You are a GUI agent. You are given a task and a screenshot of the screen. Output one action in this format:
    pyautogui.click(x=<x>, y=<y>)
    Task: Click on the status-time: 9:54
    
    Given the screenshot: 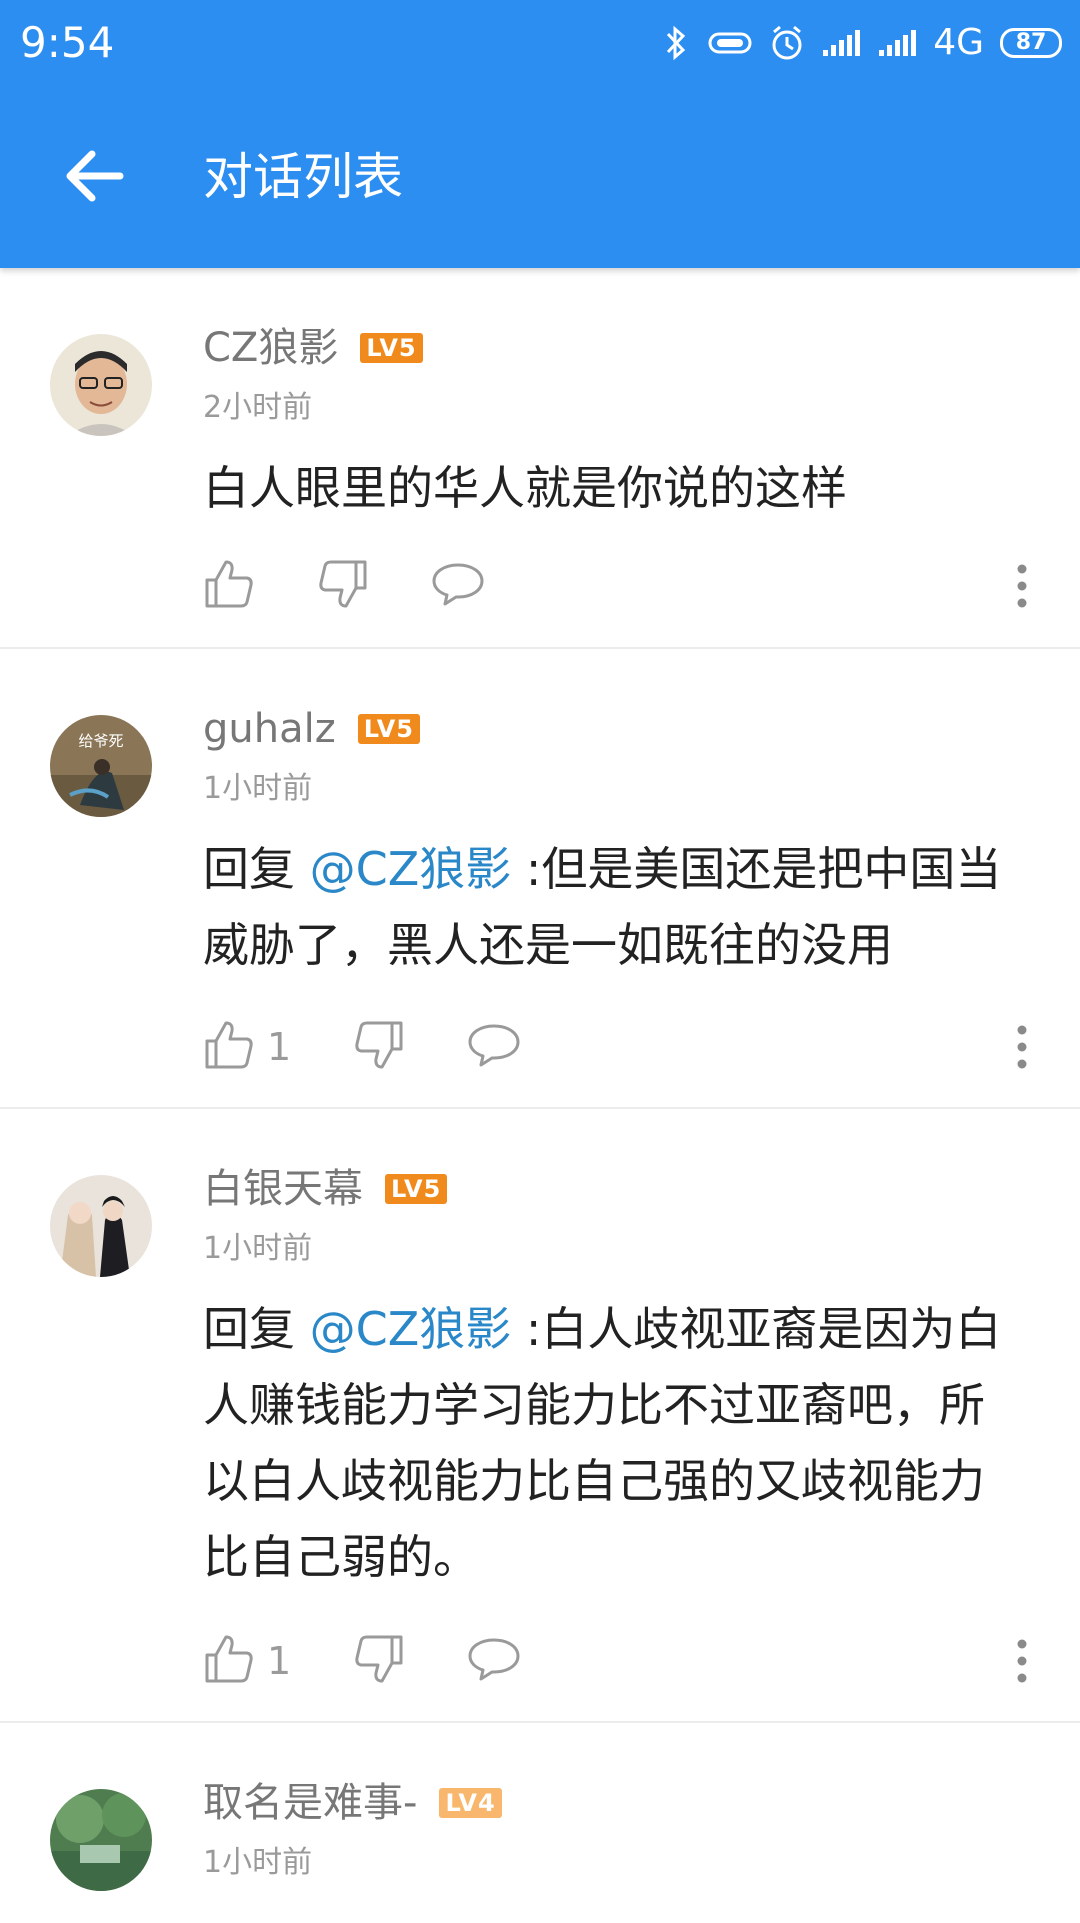 What is the action you would take?
    pyautogui.click(x=67, y=42)
    